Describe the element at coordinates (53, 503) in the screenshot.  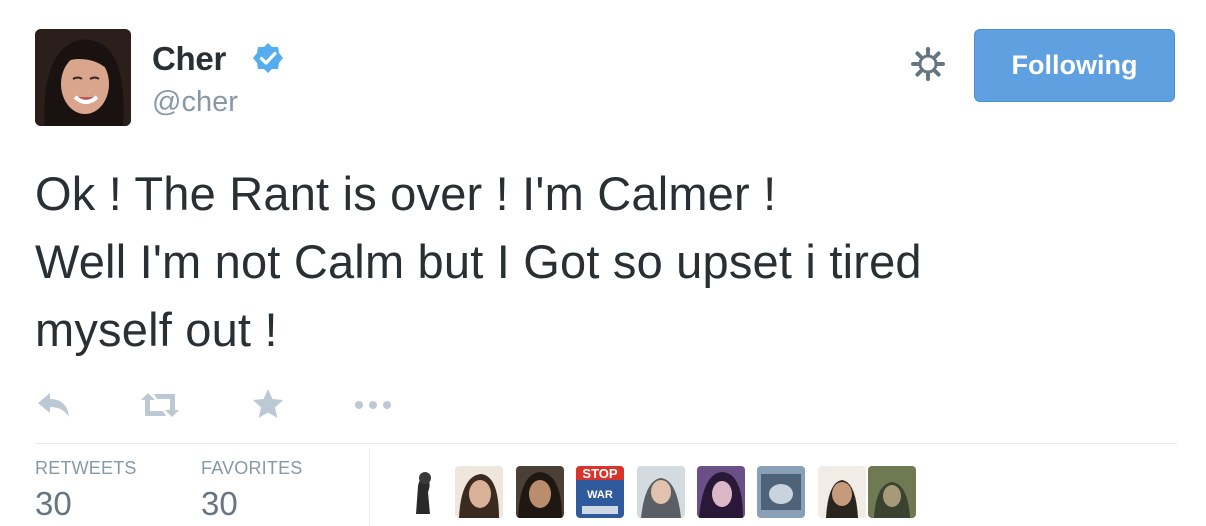
I see `retweets-count: 30` at that location.